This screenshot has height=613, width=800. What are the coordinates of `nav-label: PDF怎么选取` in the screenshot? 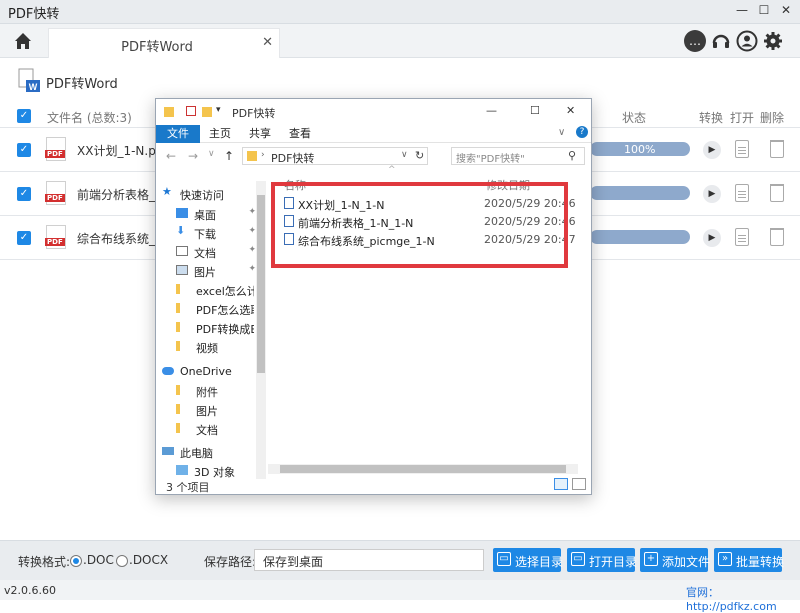 It's located at (225, 310).